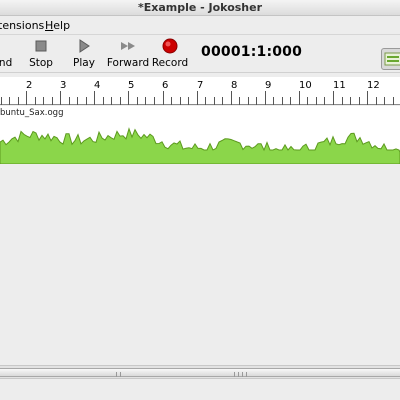 This screenshot has height=400, width=400. What do you see at coordinates (252, 52) in the screenshot?
I see `time-counter: 00001:1:000` at bounding box center [252, 52].